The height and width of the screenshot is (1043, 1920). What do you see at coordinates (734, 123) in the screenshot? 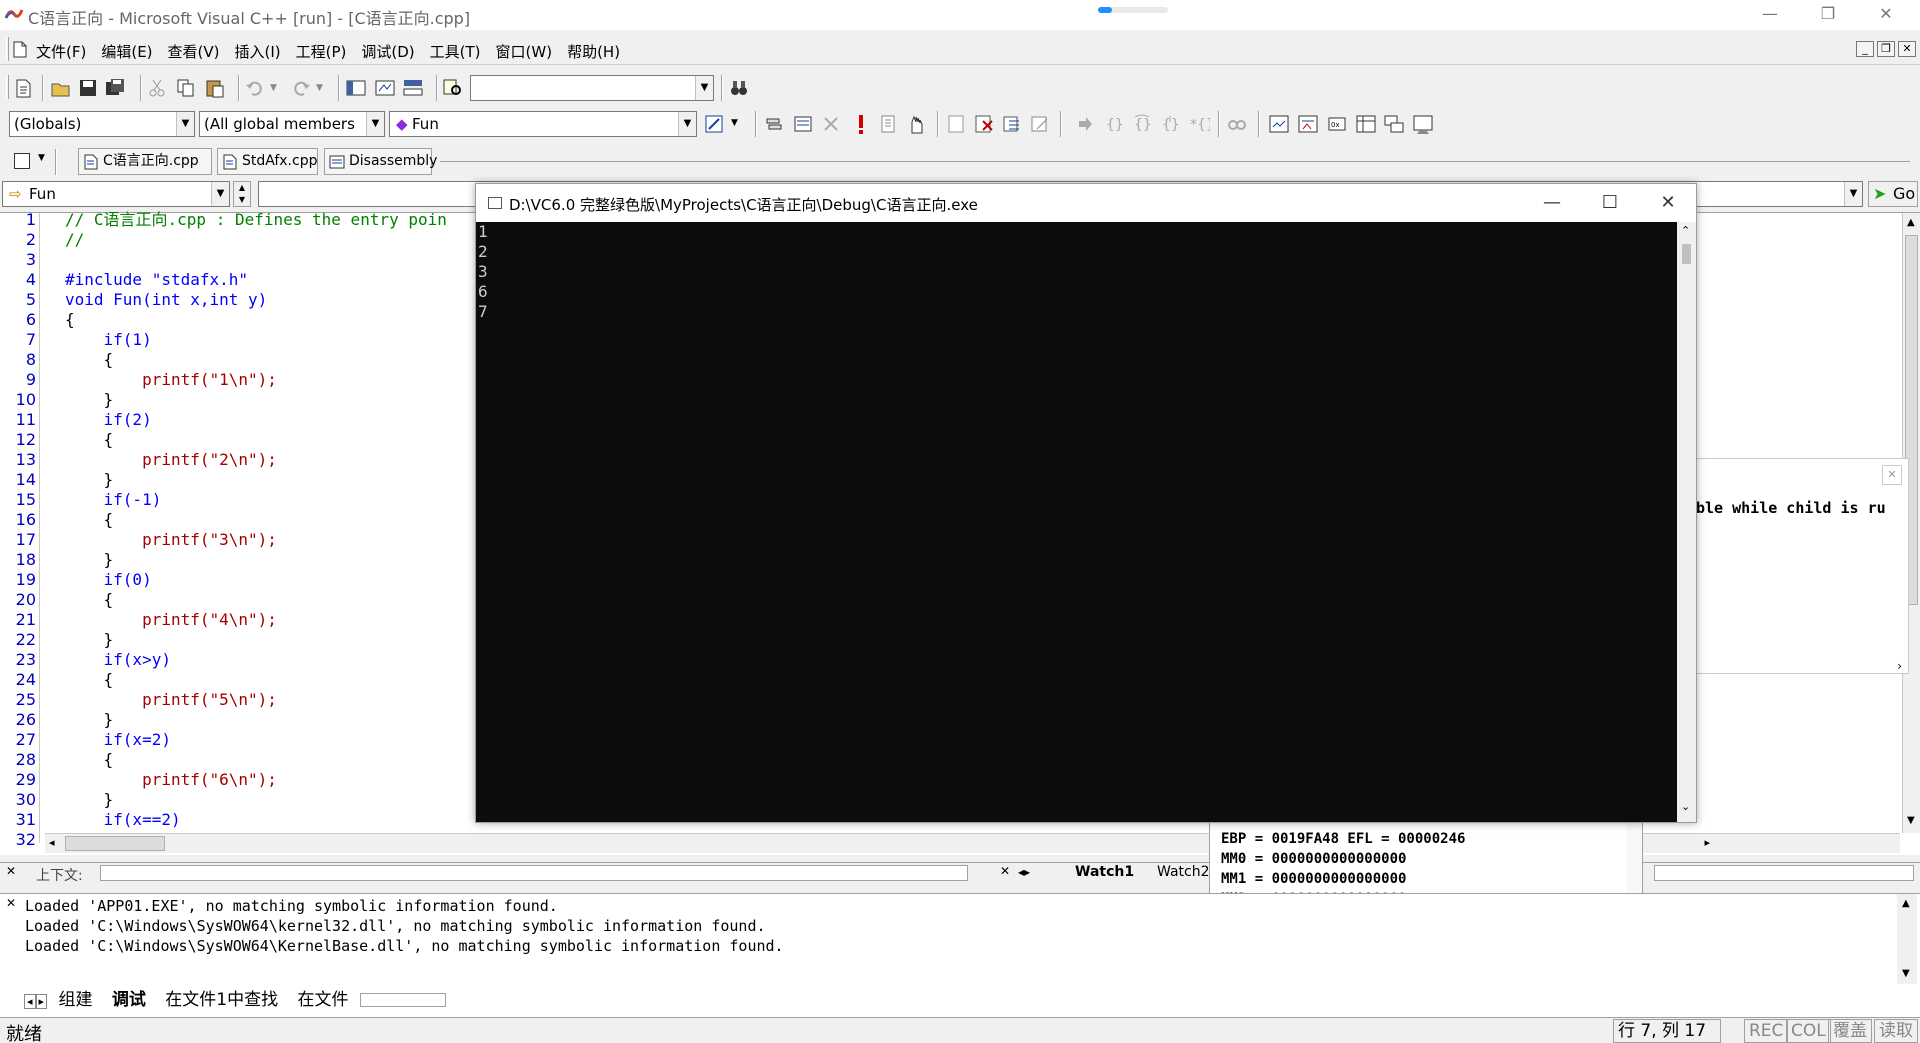
I see `wizard-action-dropdown-icon: ▼` at bounding box center [734, 123].